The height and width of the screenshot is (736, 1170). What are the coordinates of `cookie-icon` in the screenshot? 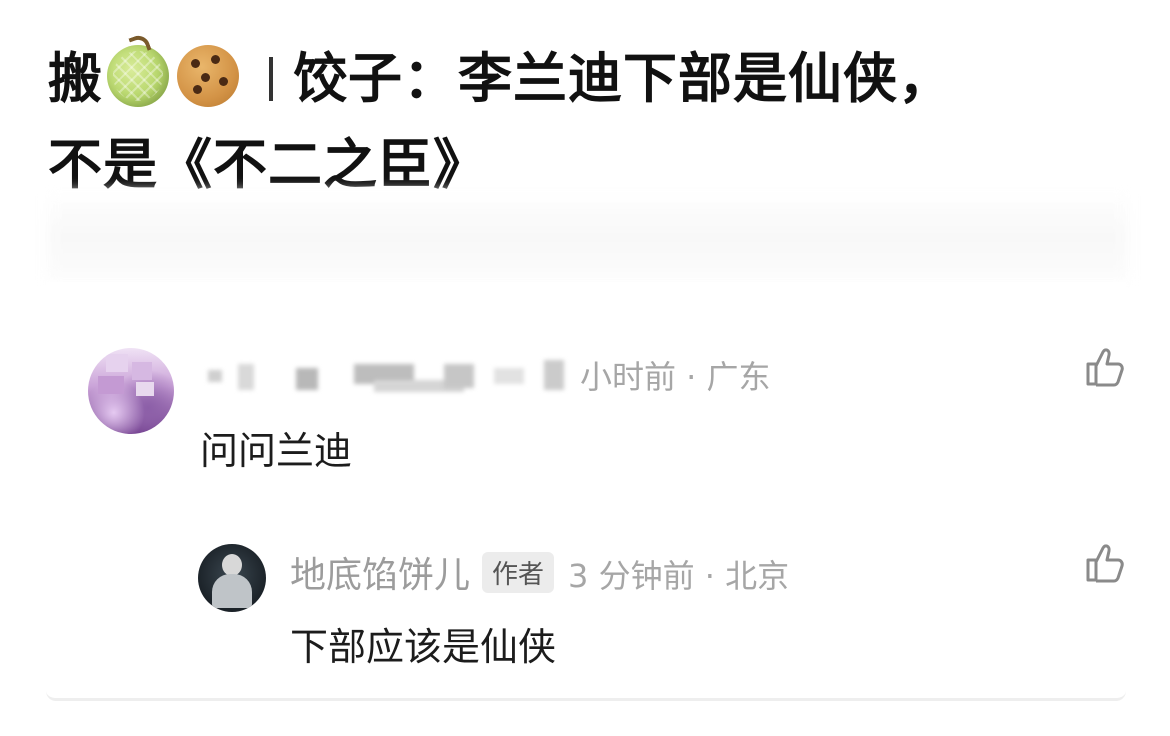 It's located at (208, 76).